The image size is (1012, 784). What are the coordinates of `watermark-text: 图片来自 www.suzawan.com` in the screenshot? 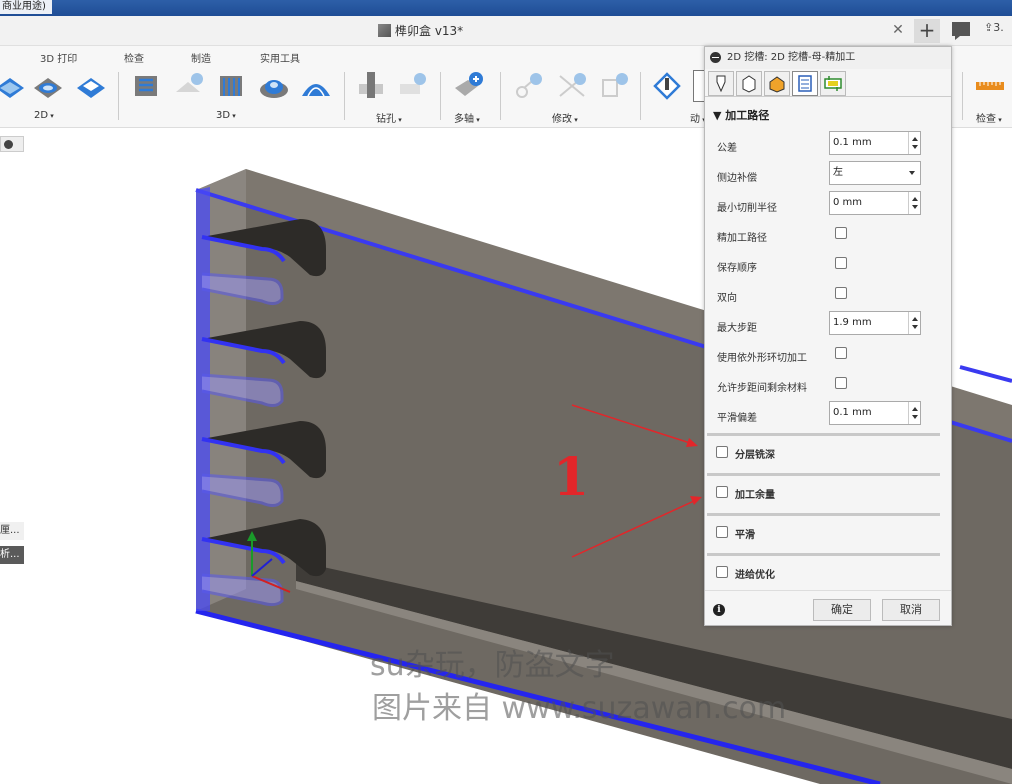 It's located at (579, 708).